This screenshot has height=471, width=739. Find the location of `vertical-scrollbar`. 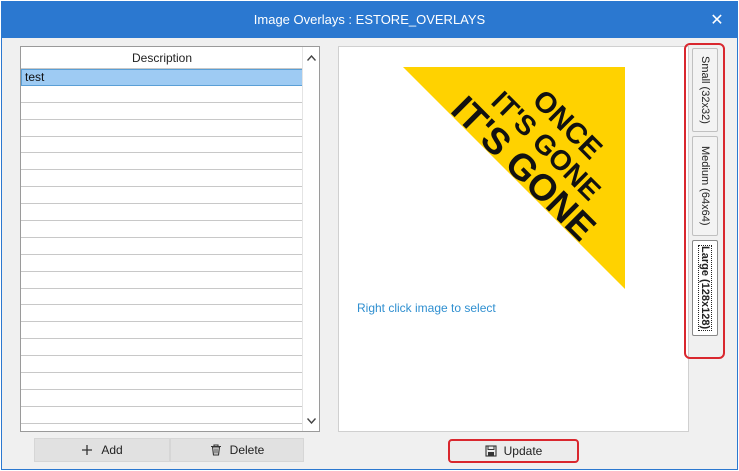

vertical-scrollbar is located at coordinates (310, 239).